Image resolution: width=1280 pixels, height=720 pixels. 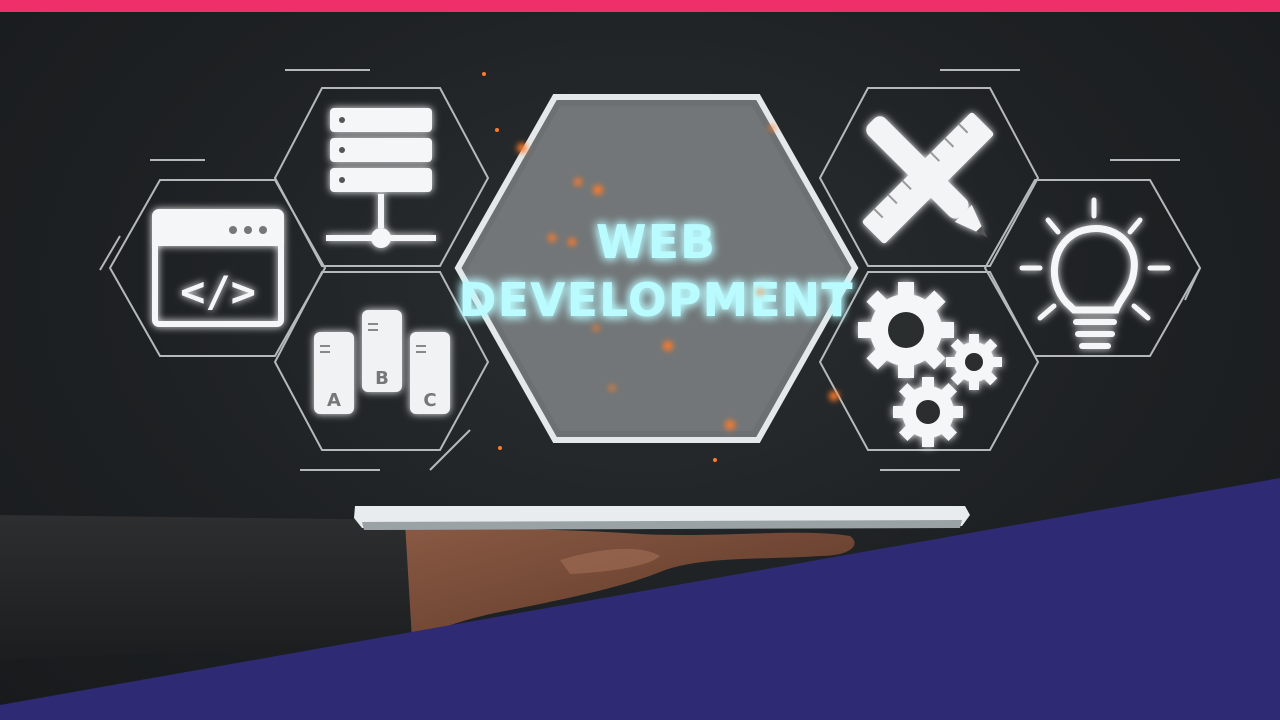 What do you see at coordinates (655, 300) in the screenshot?
I see `title-line-2: DEVELOPMENT` at bounding box center [655, 300].